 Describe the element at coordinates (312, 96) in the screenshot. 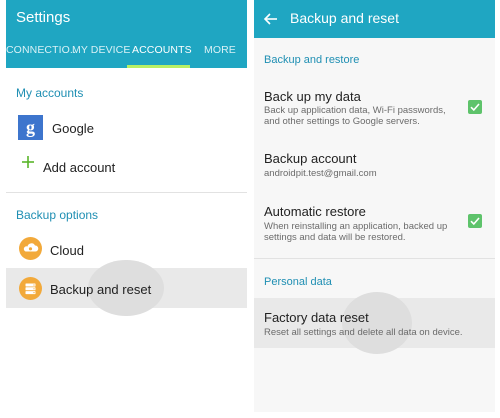

I see `back-up-my-data-title: Back up my data` at that location.